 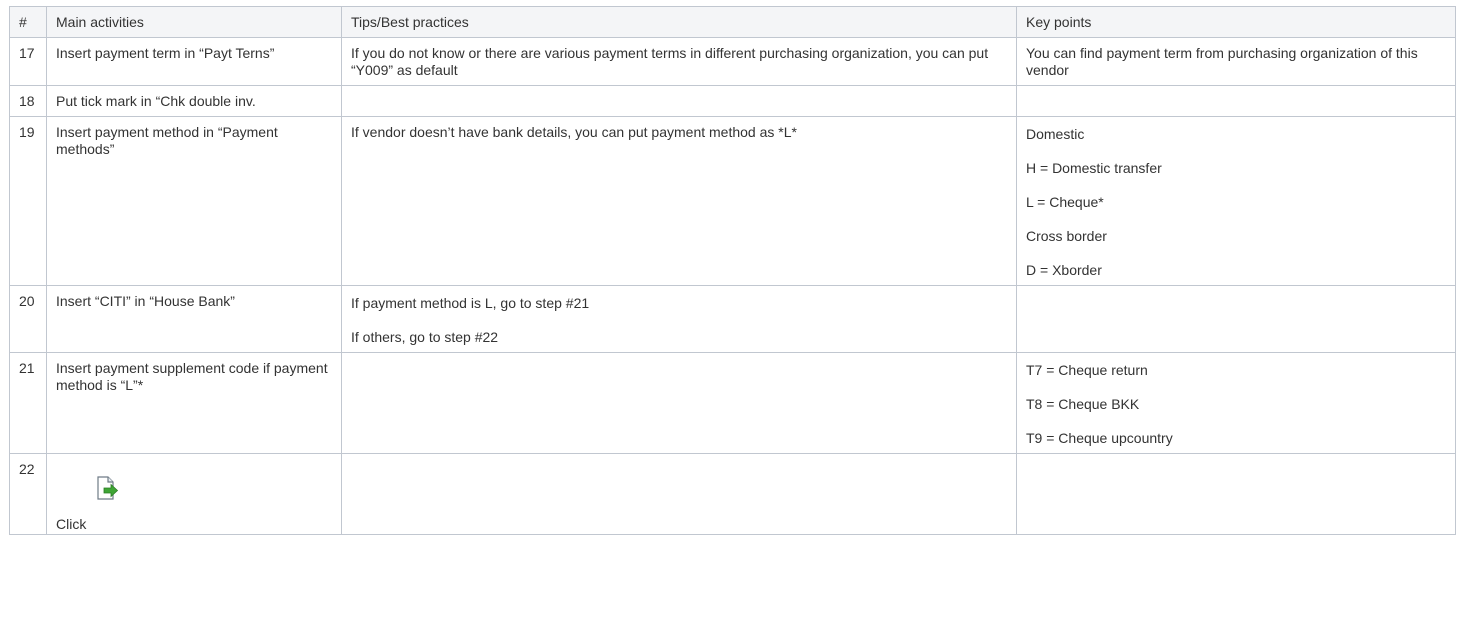 I want to click on table-row: 18 Put tick mark in “Chk double inv., so click(x=732, y=101).